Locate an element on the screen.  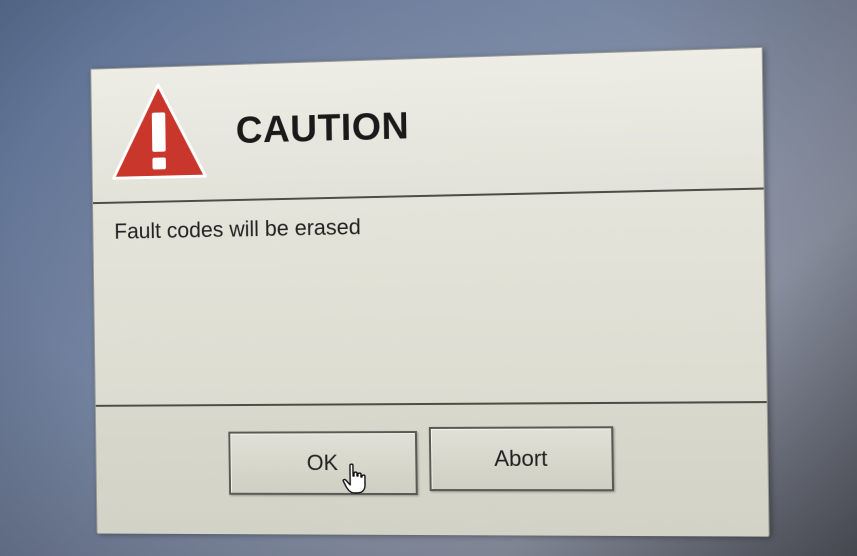
hand-pointer-icon is located at coordinates (355, 479).